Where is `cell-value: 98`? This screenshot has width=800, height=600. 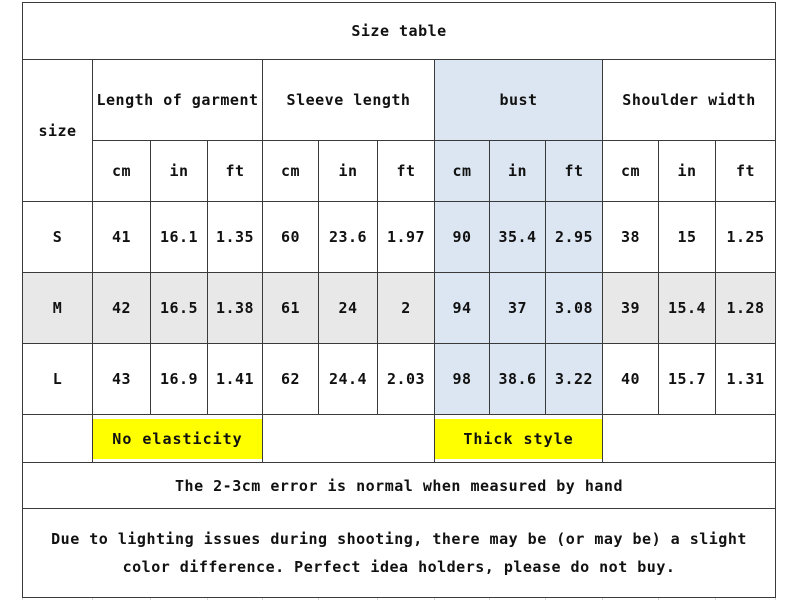
cell-value: 98 is located at coordinates (462, 379).